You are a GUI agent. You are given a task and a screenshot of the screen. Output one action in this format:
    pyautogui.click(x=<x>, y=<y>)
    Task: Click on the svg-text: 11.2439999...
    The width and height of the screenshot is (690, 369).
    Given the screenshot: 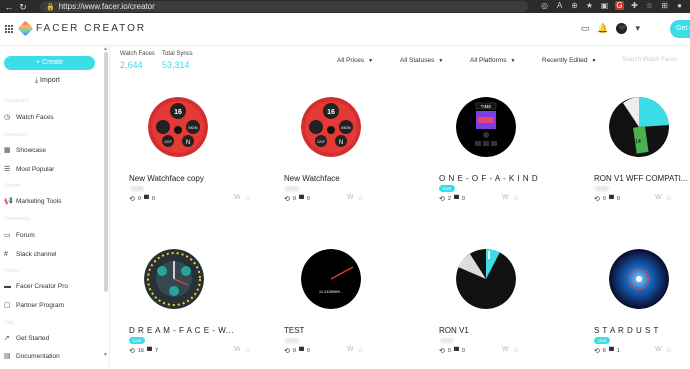 What is the action you would take?
    pyautogui.click(x=331, y=291)
    